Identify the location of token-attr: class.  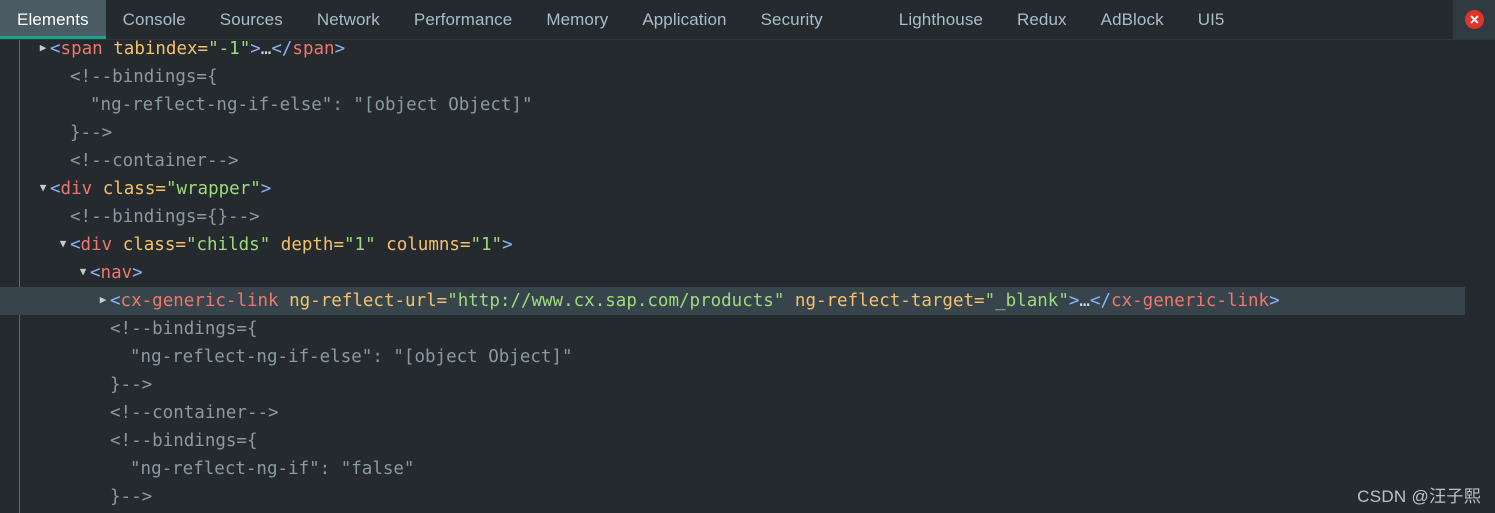
(129, 189).